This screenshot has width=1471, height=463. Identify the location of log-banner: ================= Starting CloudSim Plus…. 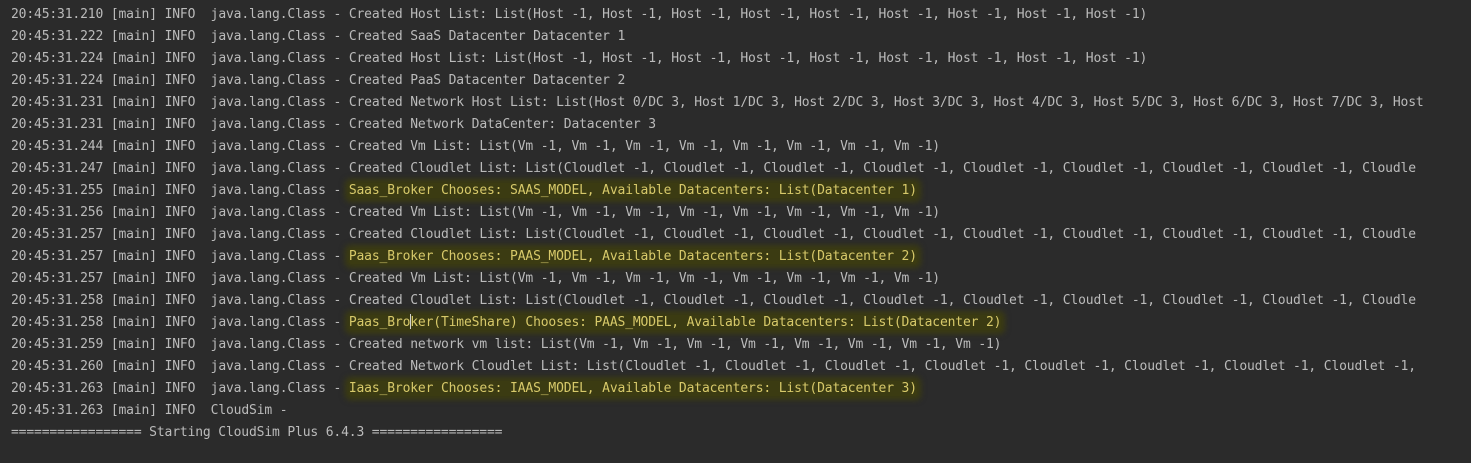
(257, 432).